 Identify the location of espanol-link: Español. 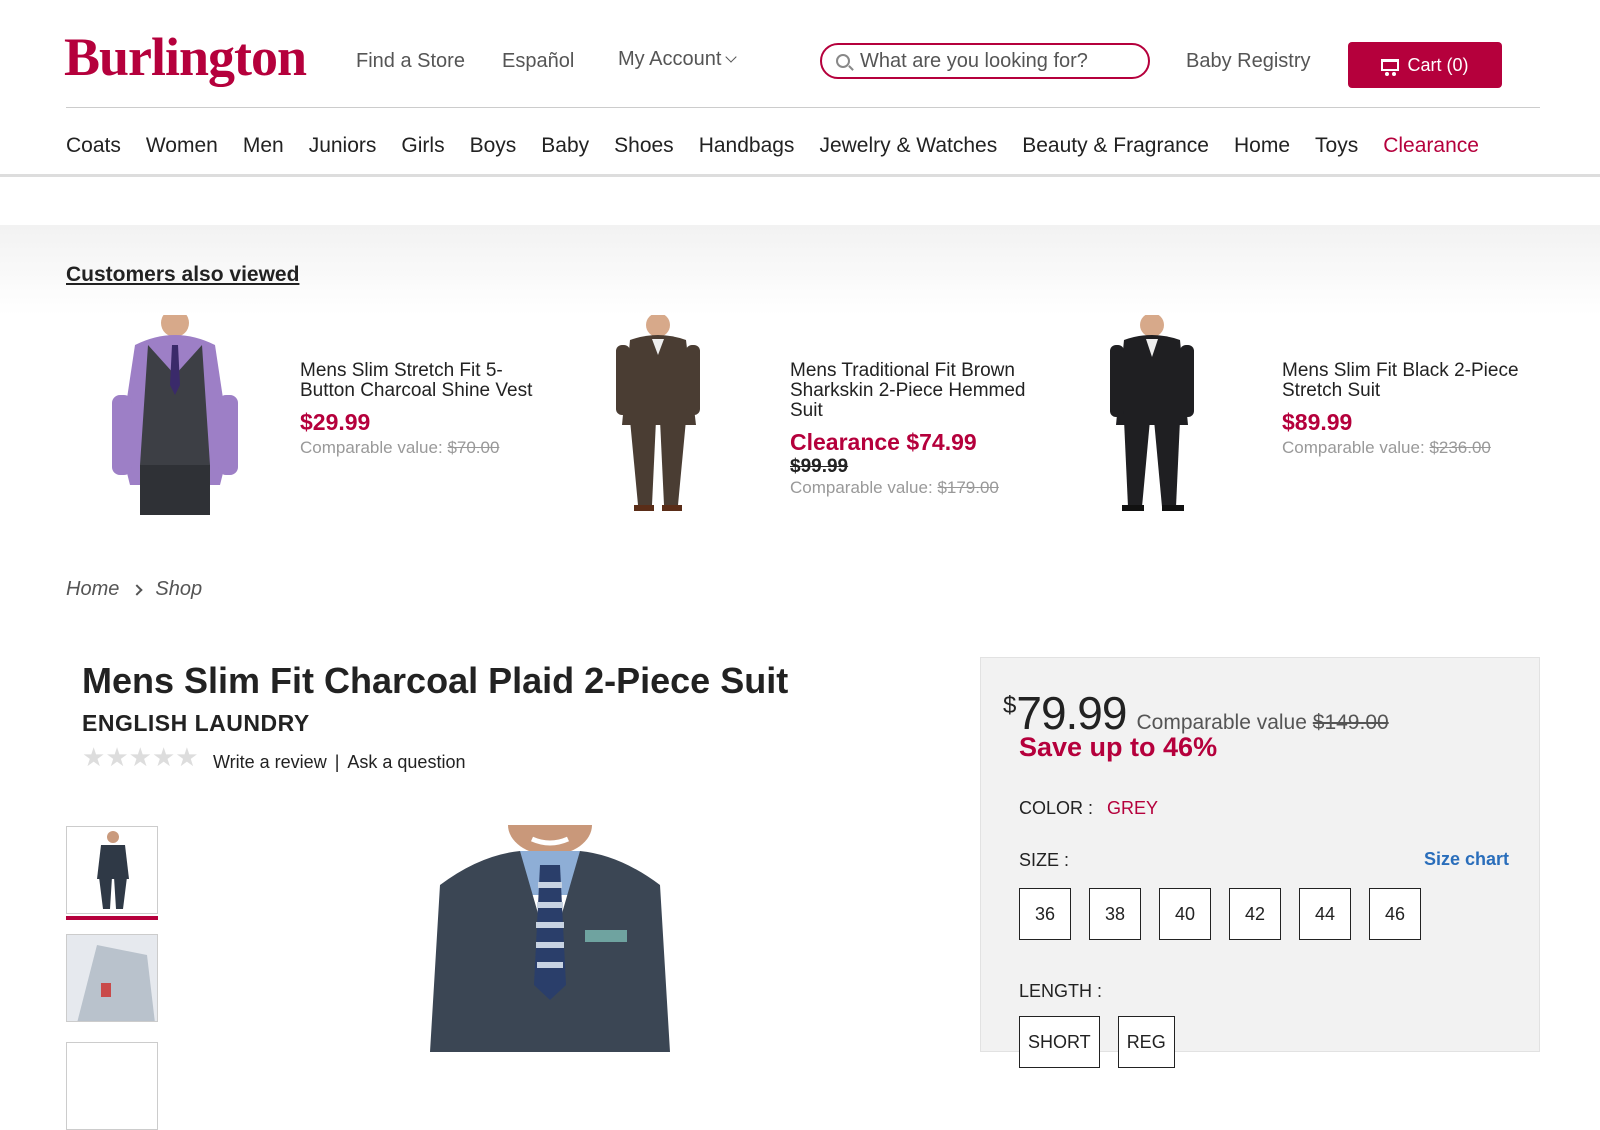
(538, 61).